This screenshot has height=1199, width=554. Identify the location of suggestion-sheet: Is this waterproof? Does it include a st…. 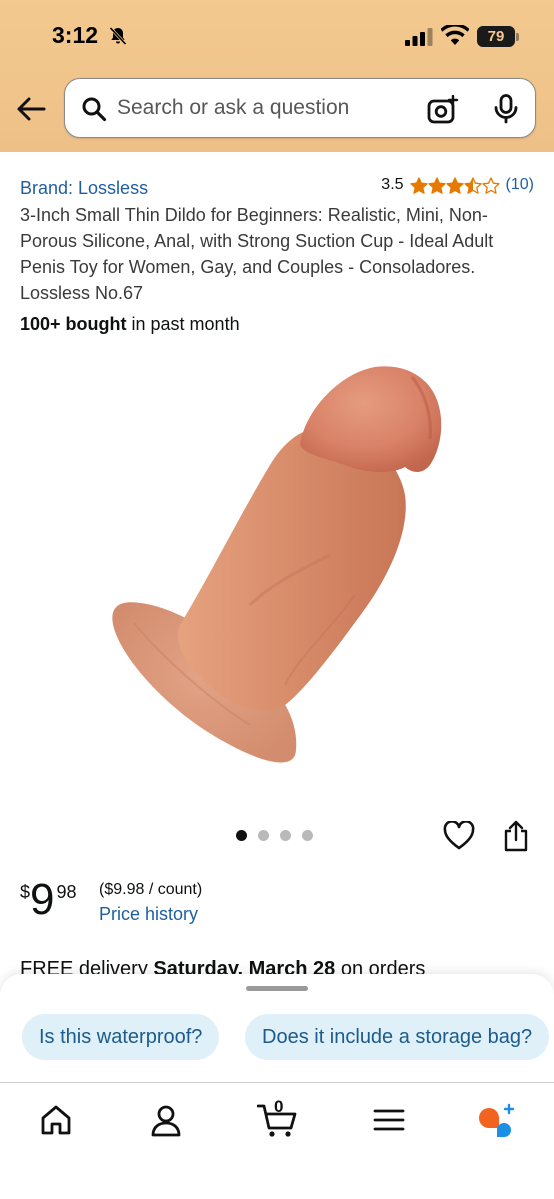
(277, 1029).